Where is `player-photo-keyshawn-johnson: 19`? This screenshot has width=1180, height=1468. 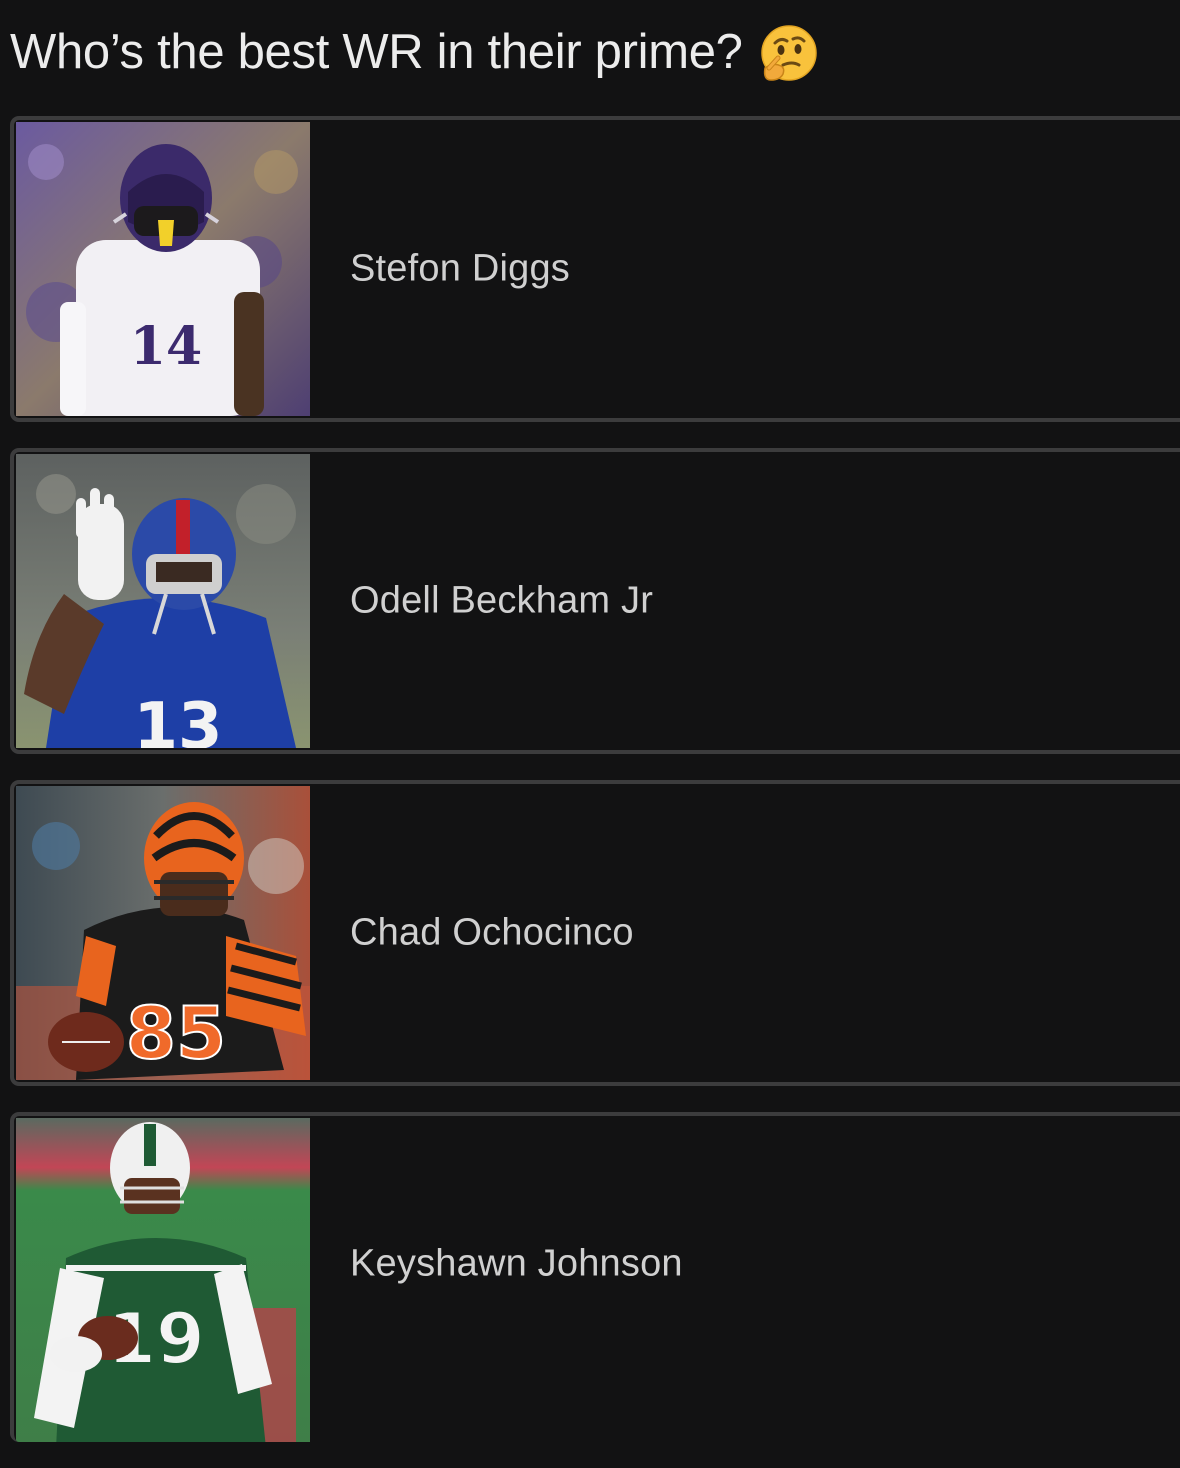 player-photo-keyshawn-johnson: 19 is located at coordinates (163, 1280).